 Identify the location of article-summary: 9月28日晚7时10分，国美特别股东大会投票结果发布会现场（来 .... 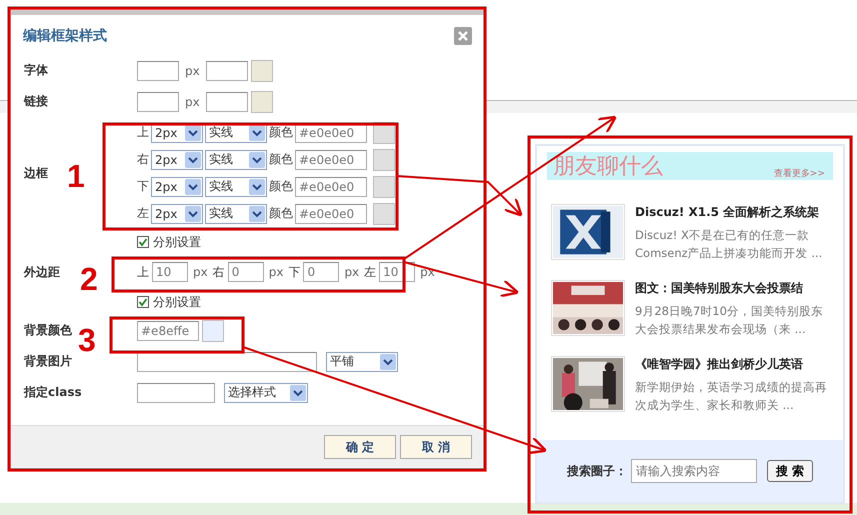
(729, 320).